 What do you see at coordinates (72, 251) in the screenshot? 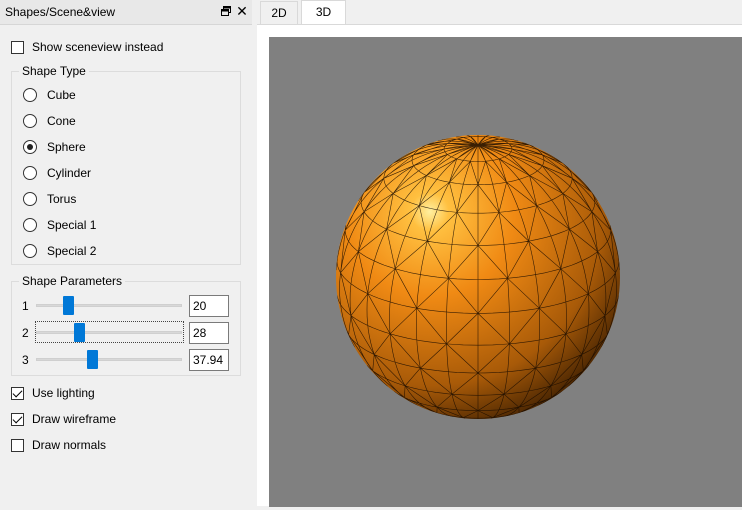
I see `shape-option-label: Special 2` at bounding box center [72, 251].